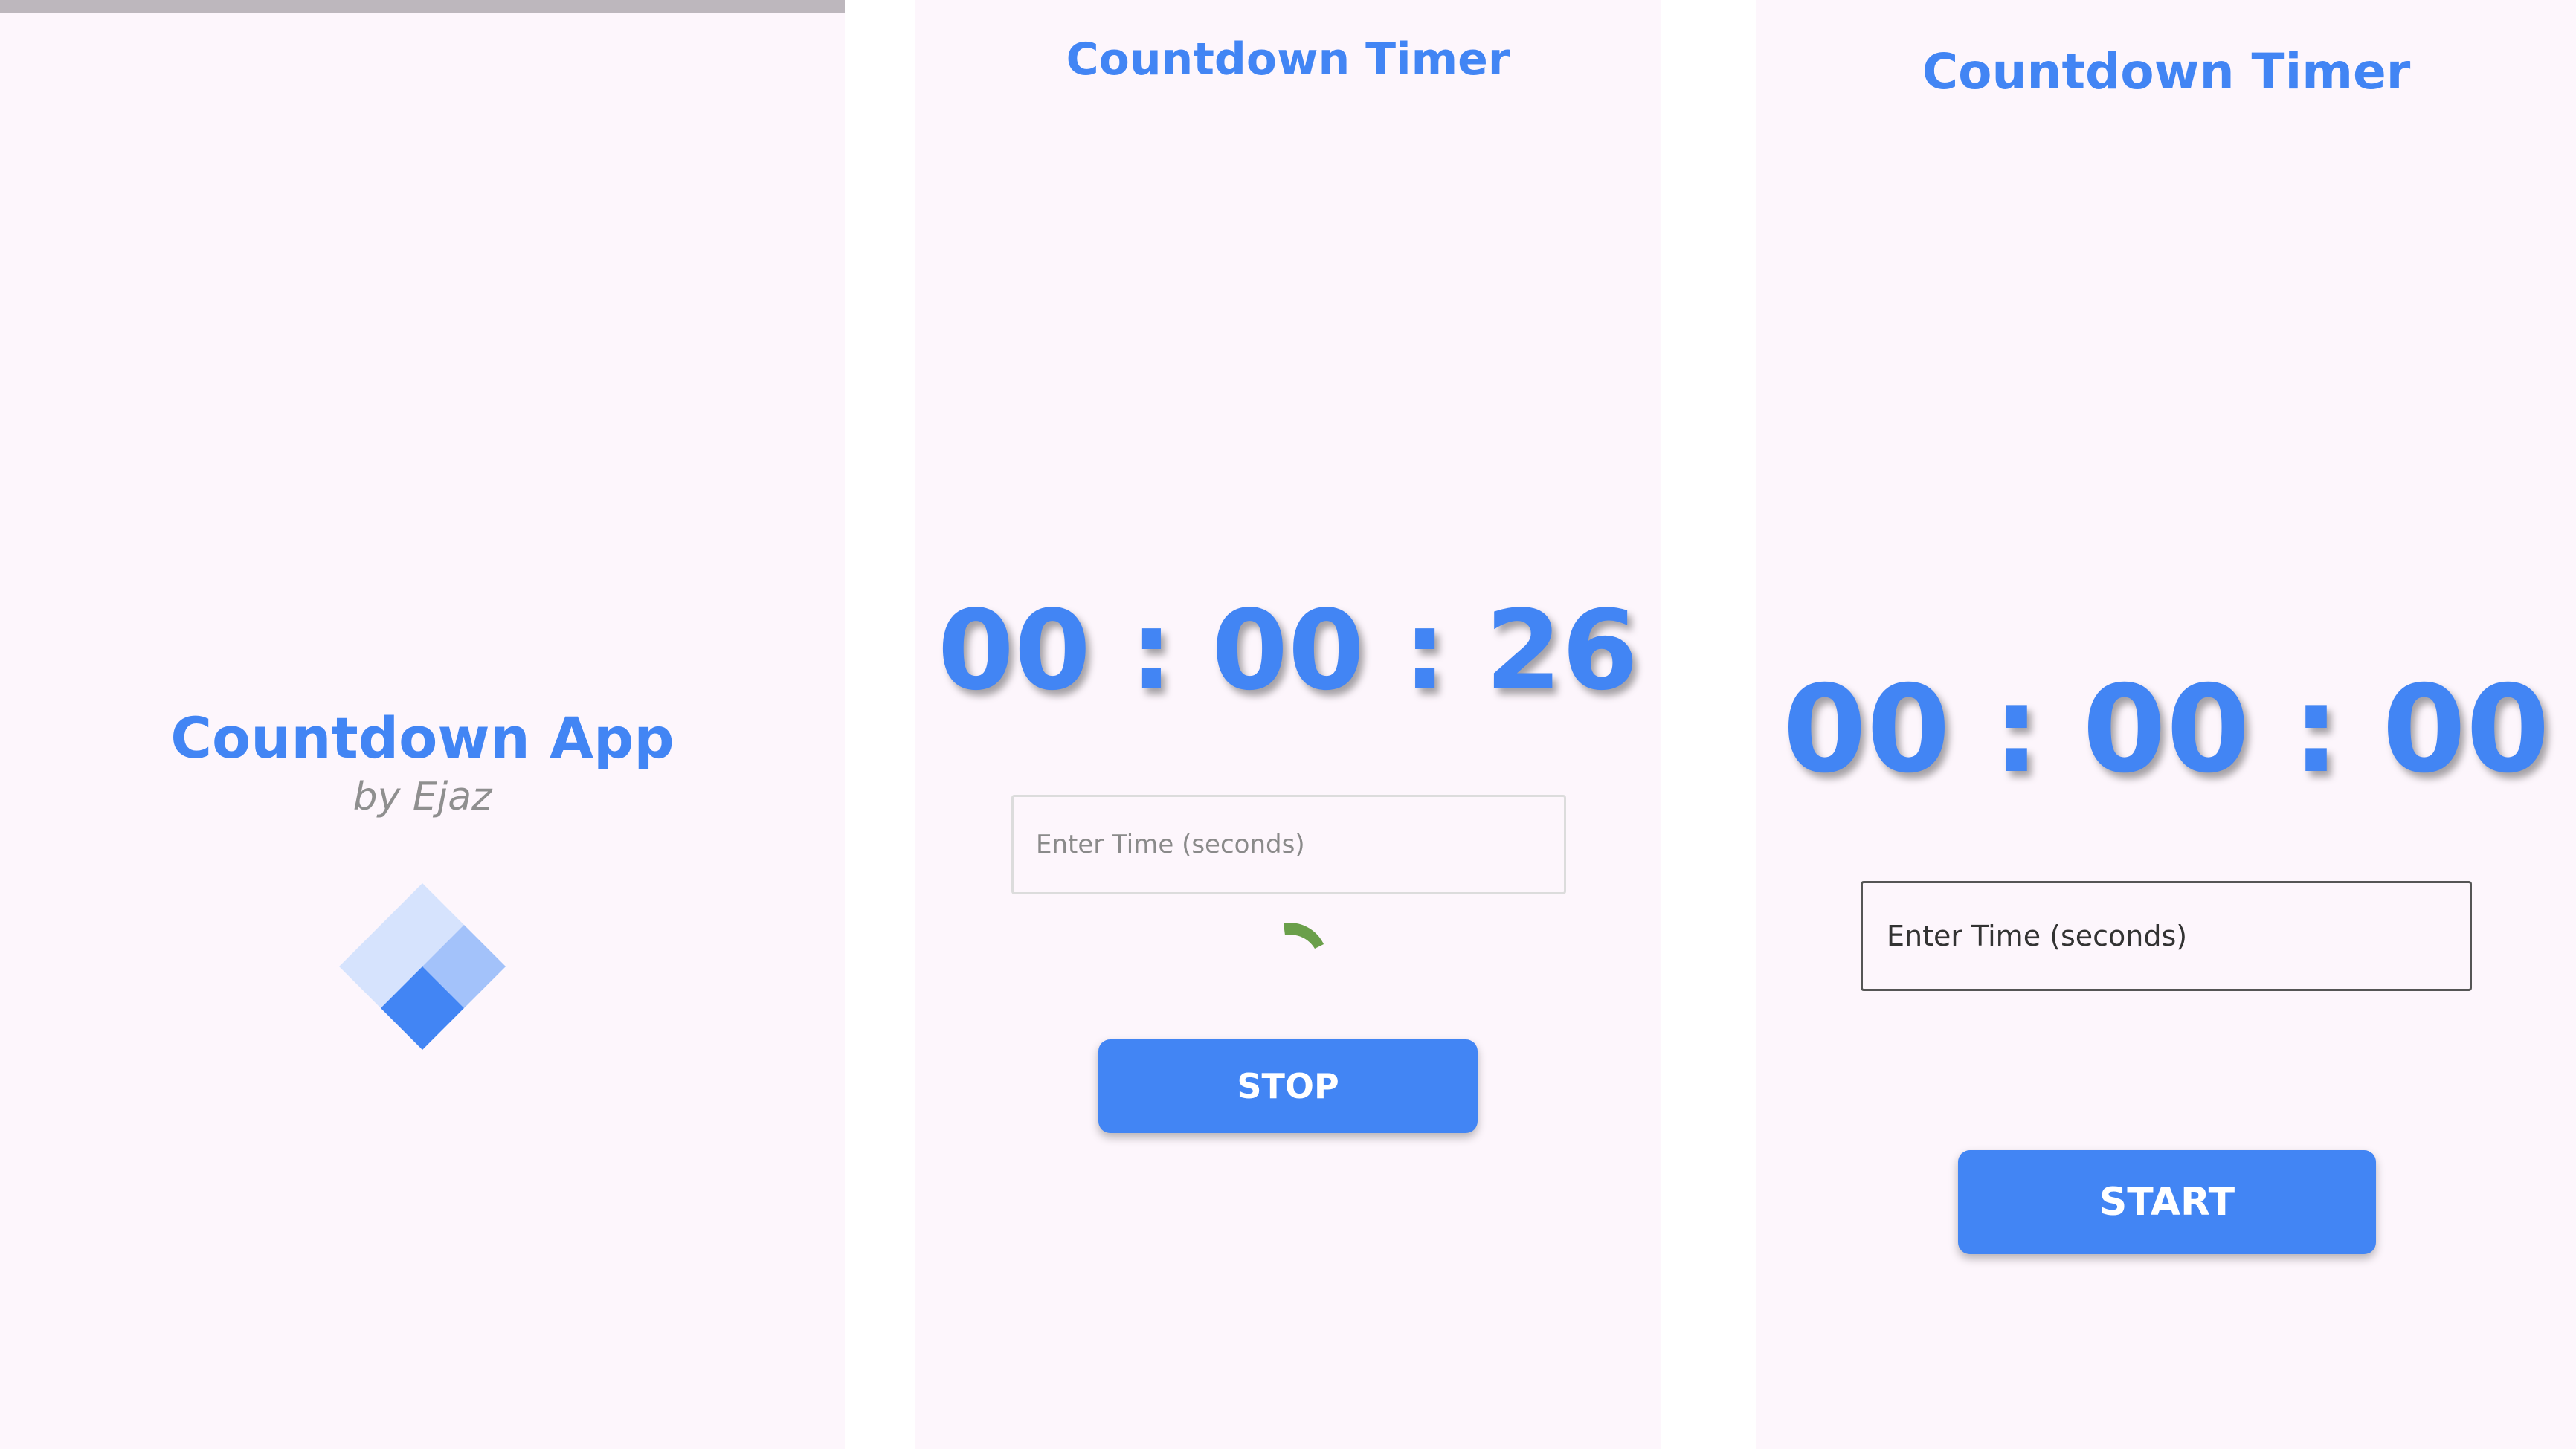 Image resolution: width=2576 pixels, height=1449 pixels. I want to click on layered-diamond-logo-icon, so click(422, 966).